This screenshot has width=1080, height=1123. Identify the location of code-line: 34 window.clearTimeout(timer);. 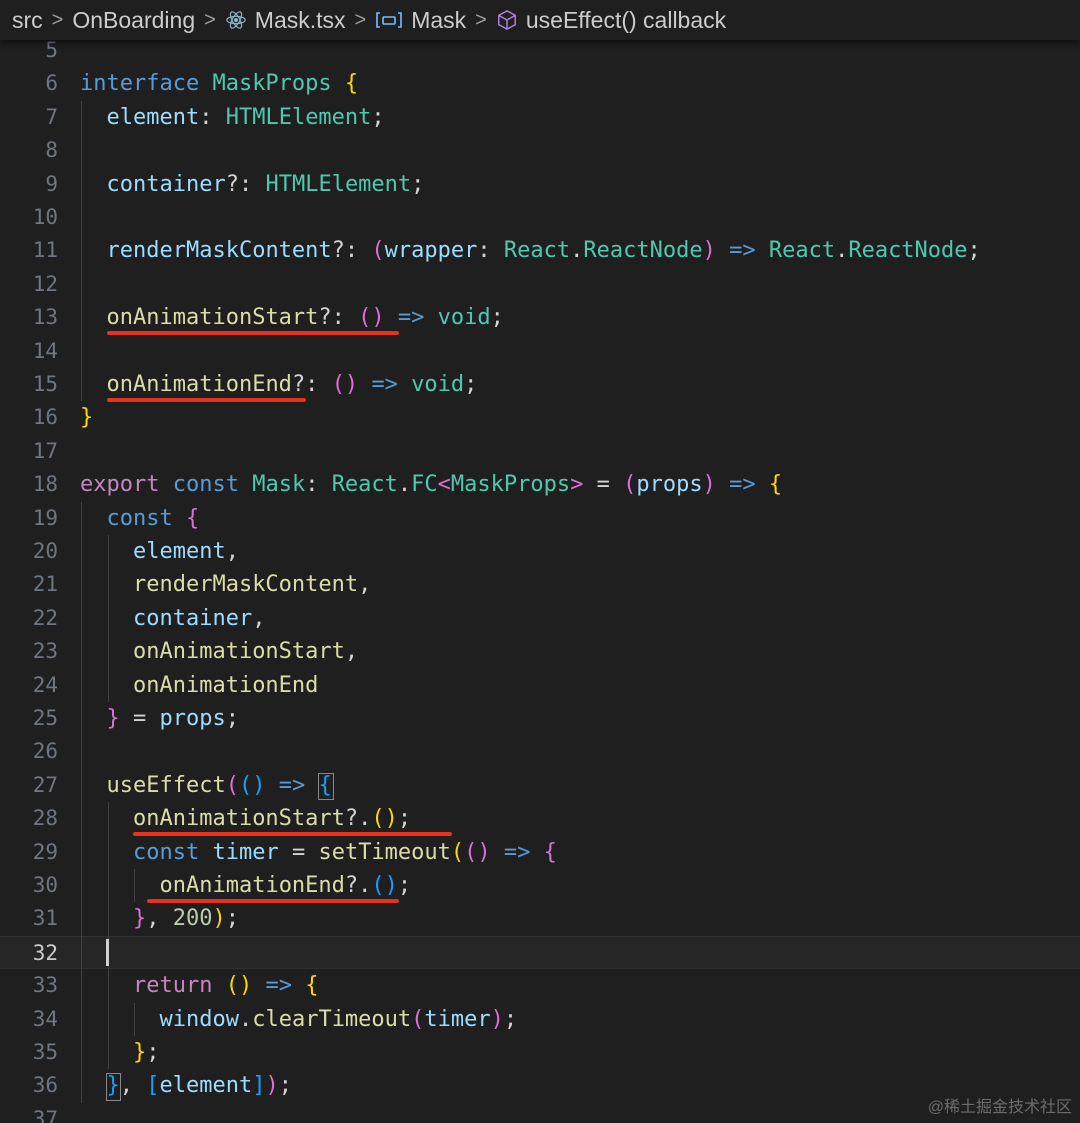
(540, 1019).